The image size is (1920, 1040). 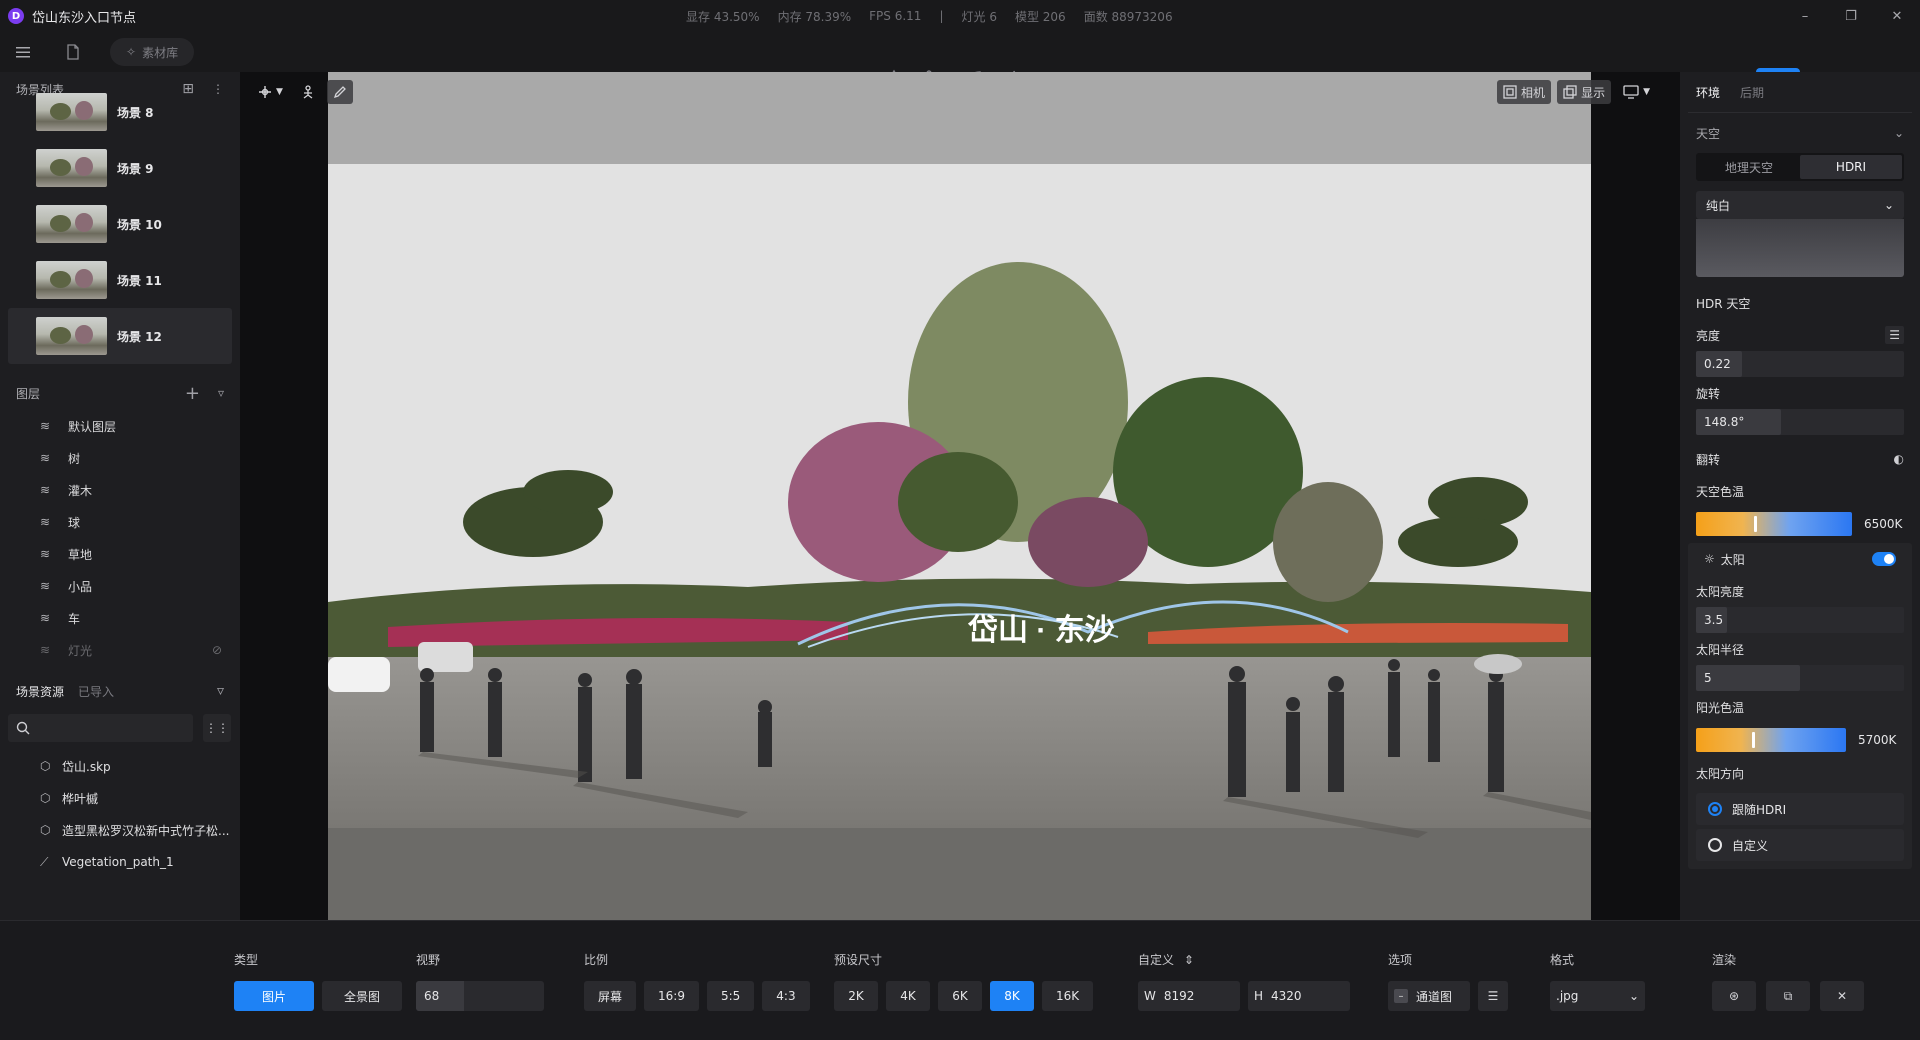 What do you see at coordinates (120, 586) in the screenshot?
I see `layer-item: ≋ 小品` at bounding box center [120, 586].